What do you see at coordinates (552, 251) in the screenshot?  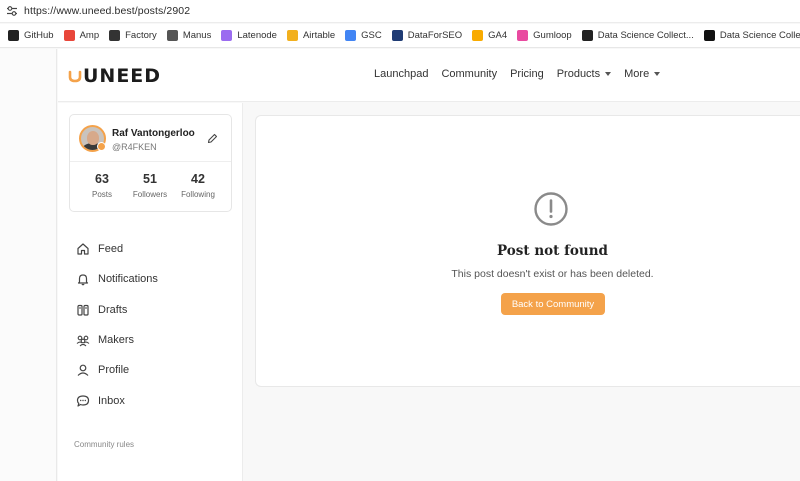 I see `not-found-title: Post not found` at bounding box center [552, 251].